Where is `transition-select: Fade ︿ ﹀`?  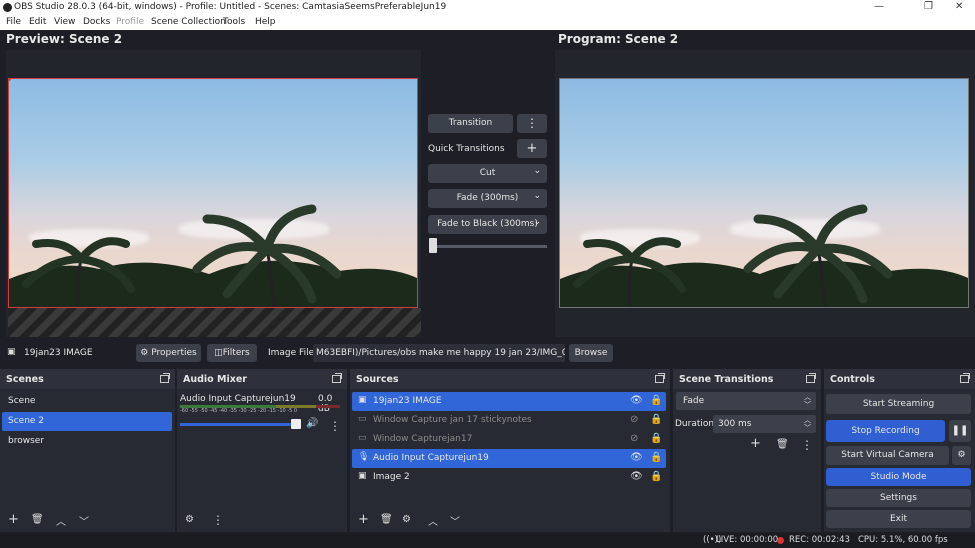
transition-select: Fade ︿ ﹀ is located at coordinates (746, 401).